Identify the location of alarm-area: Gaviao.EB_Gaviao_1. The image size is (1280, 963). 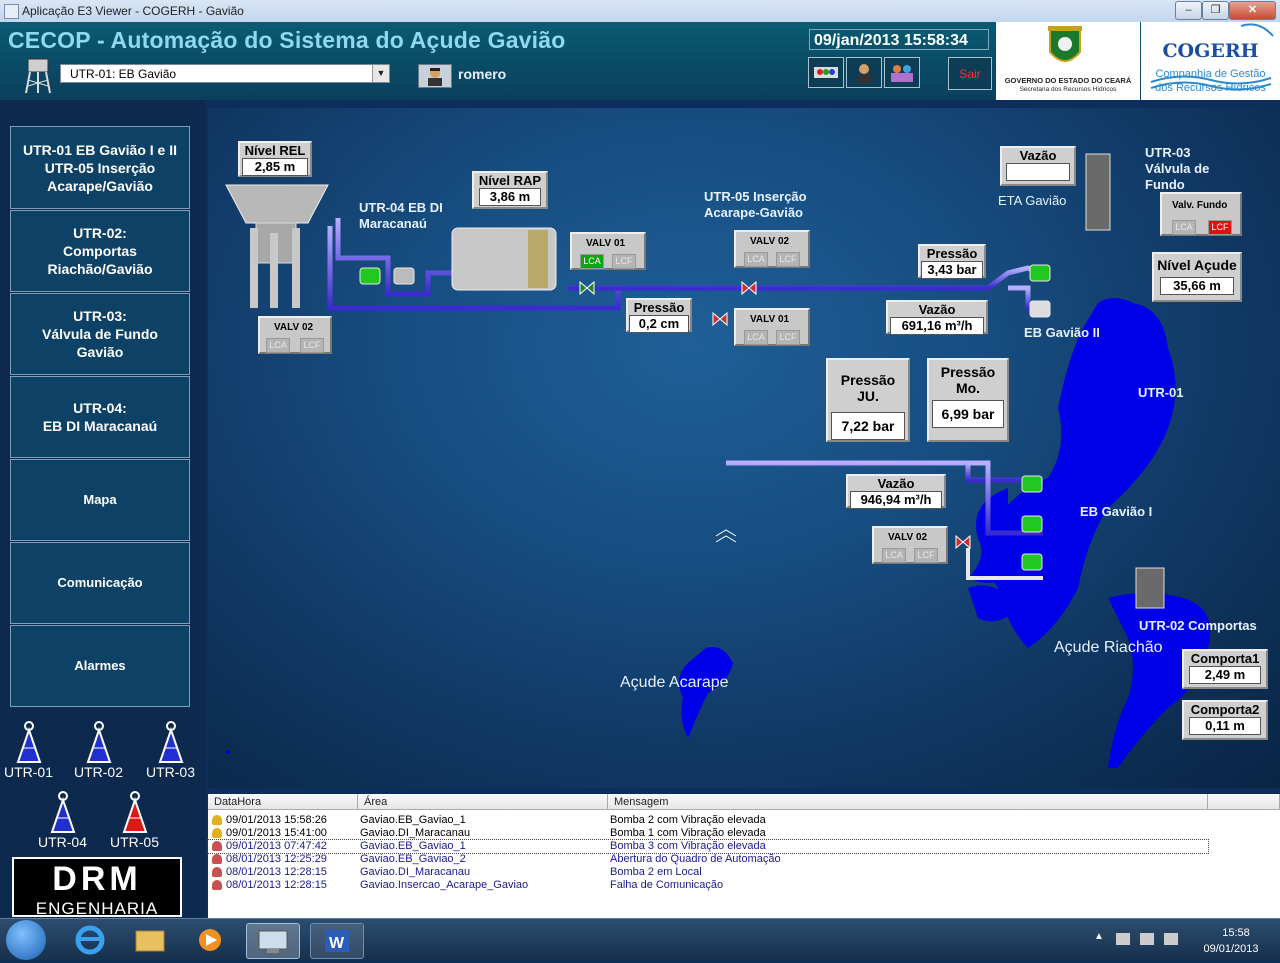
(413, 846).